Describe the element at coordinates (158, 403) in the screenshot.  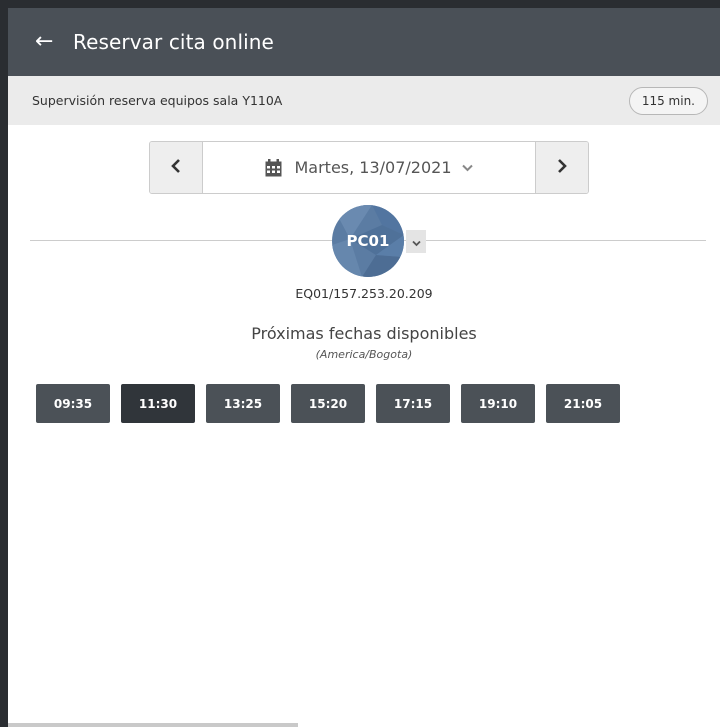
I see `time-slot-selected: 11:30` at that location.